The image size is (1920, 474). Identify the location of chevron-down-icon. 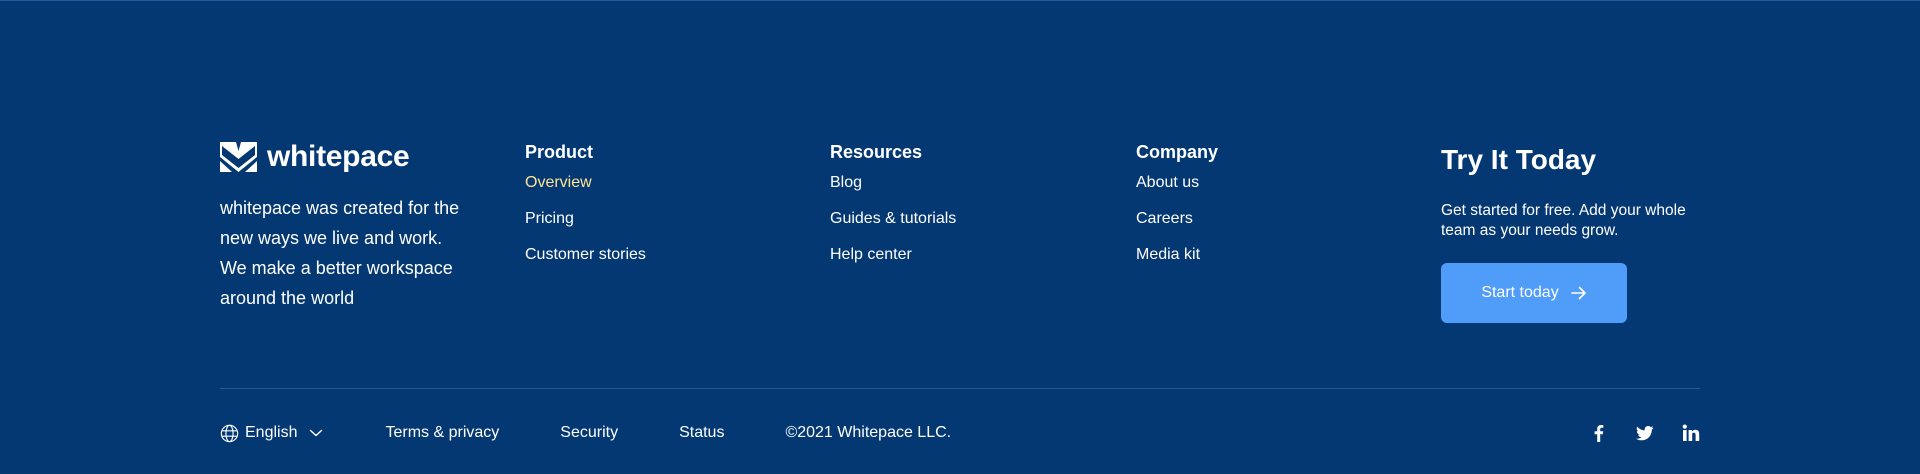
(316, 433).